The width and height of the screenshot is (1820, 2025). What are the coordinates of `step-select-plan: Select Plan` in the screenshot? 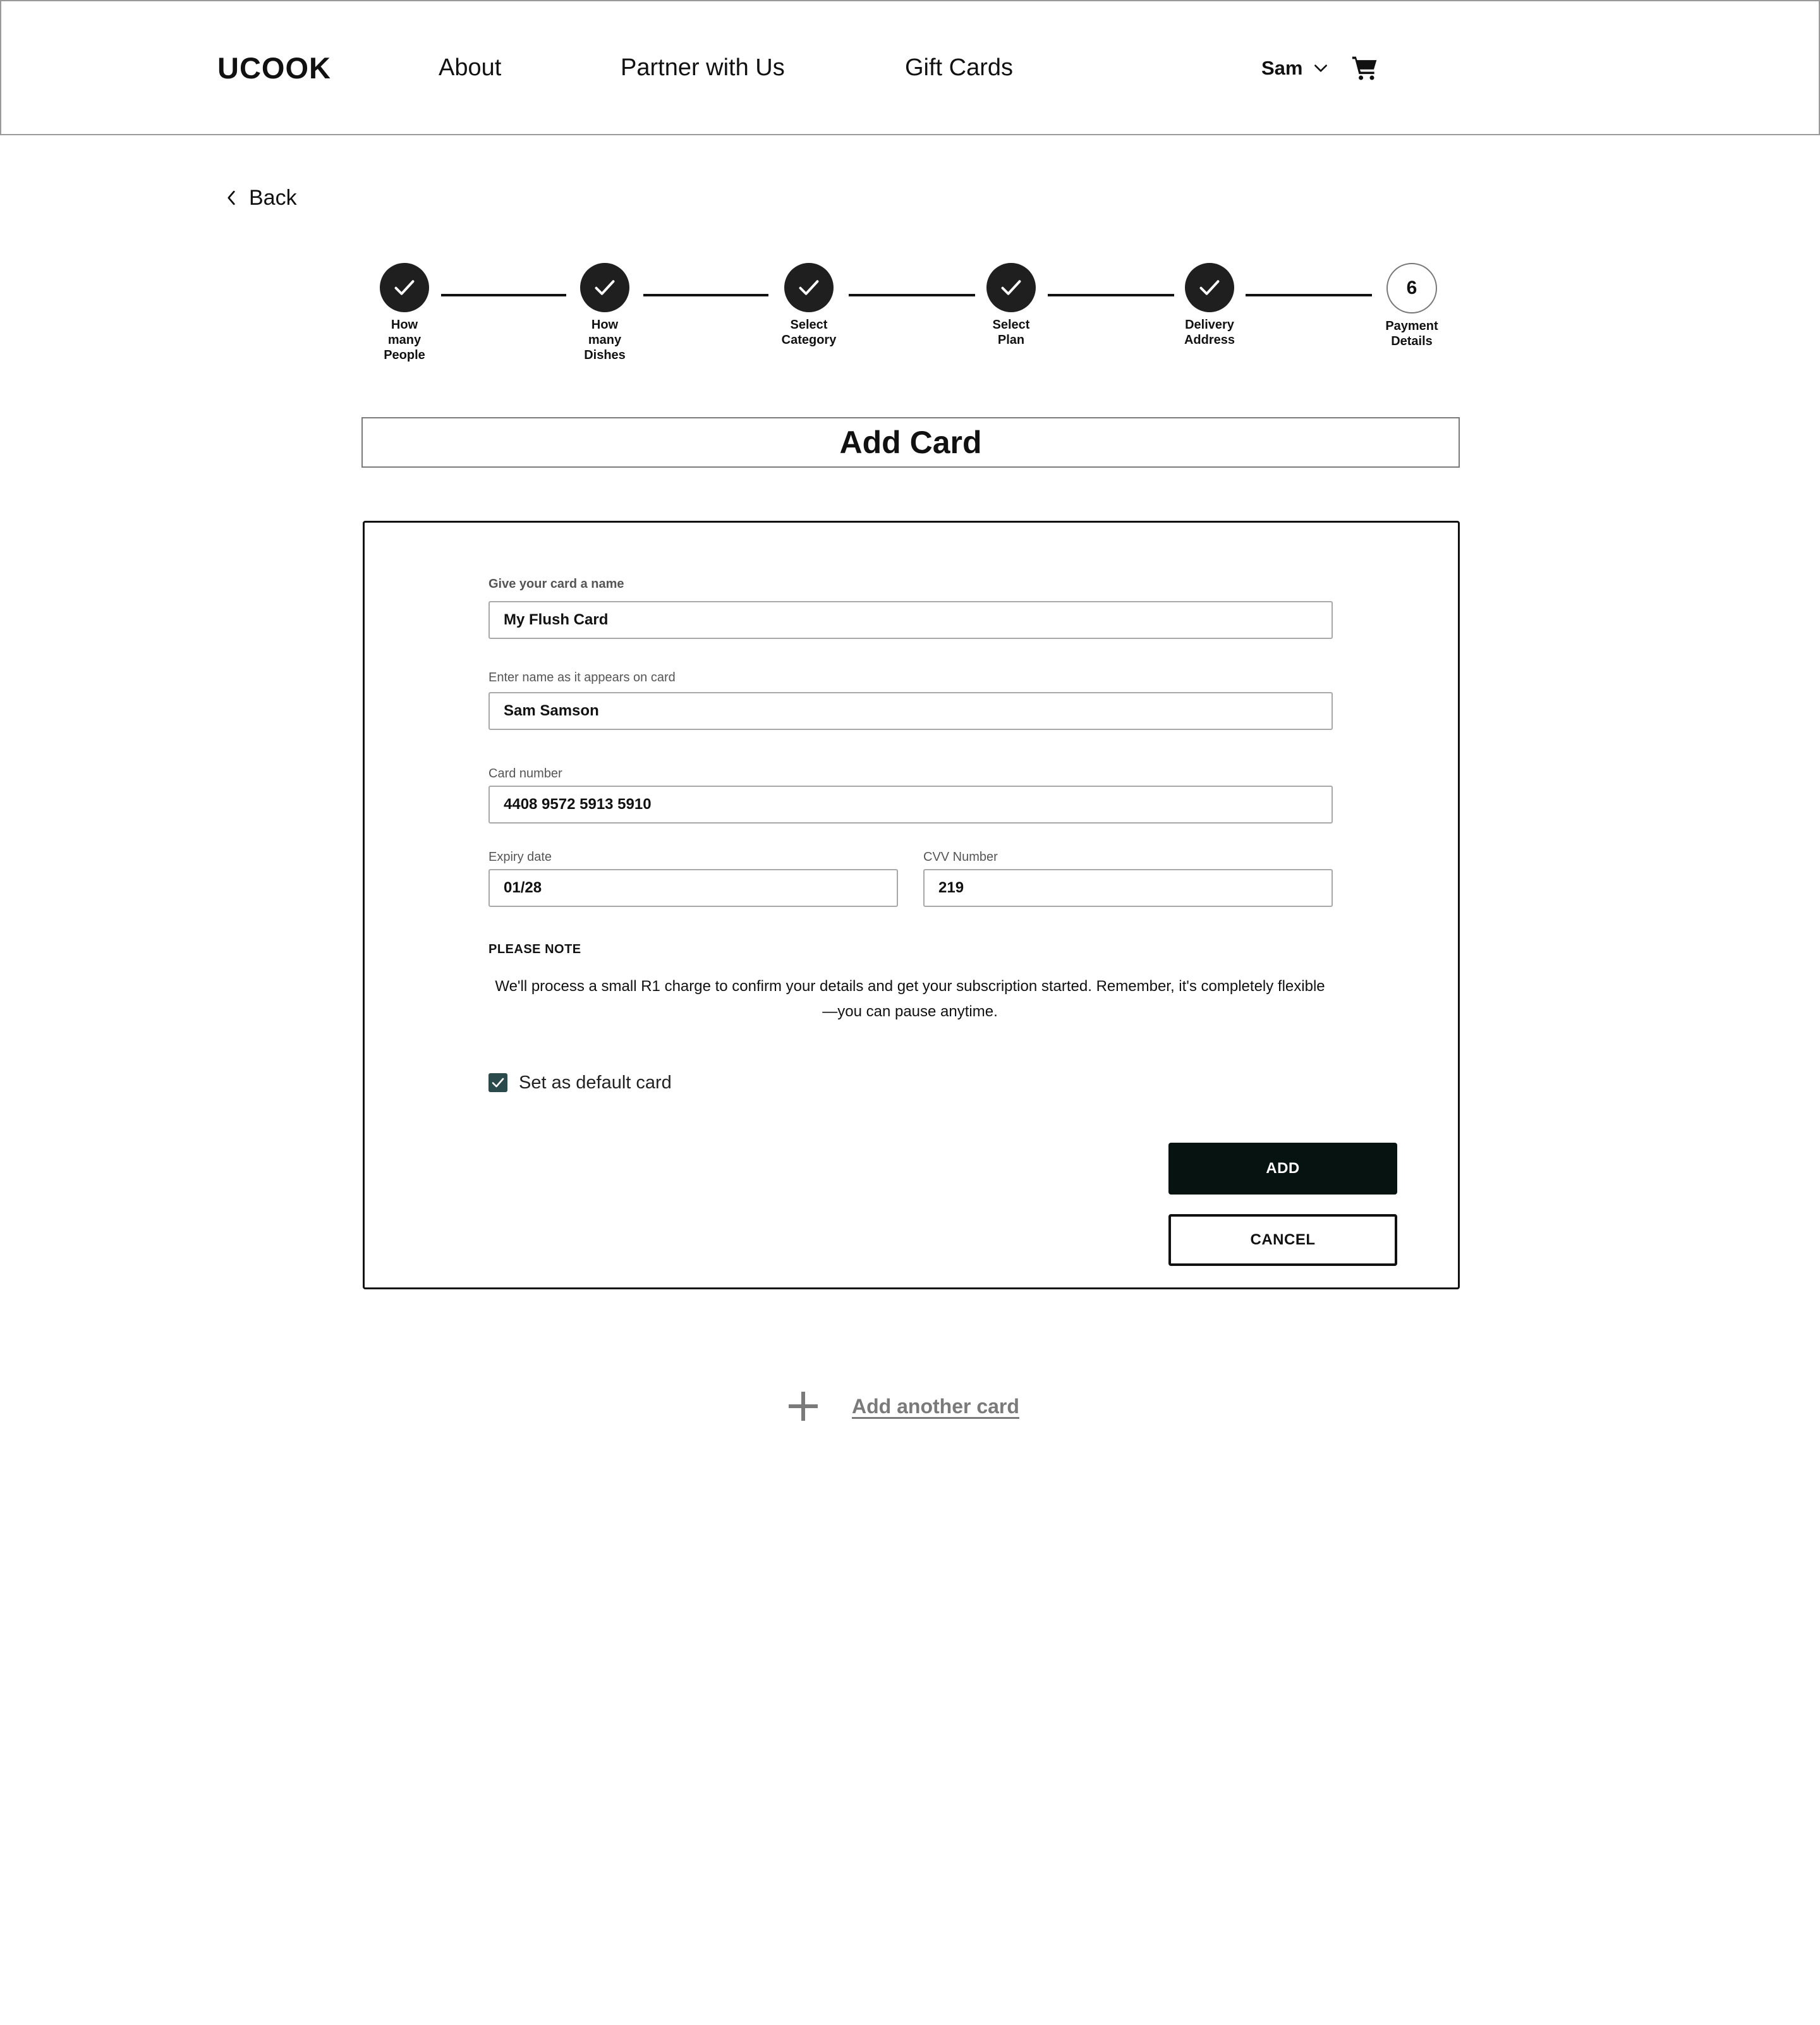 It's located at (1011, 305).